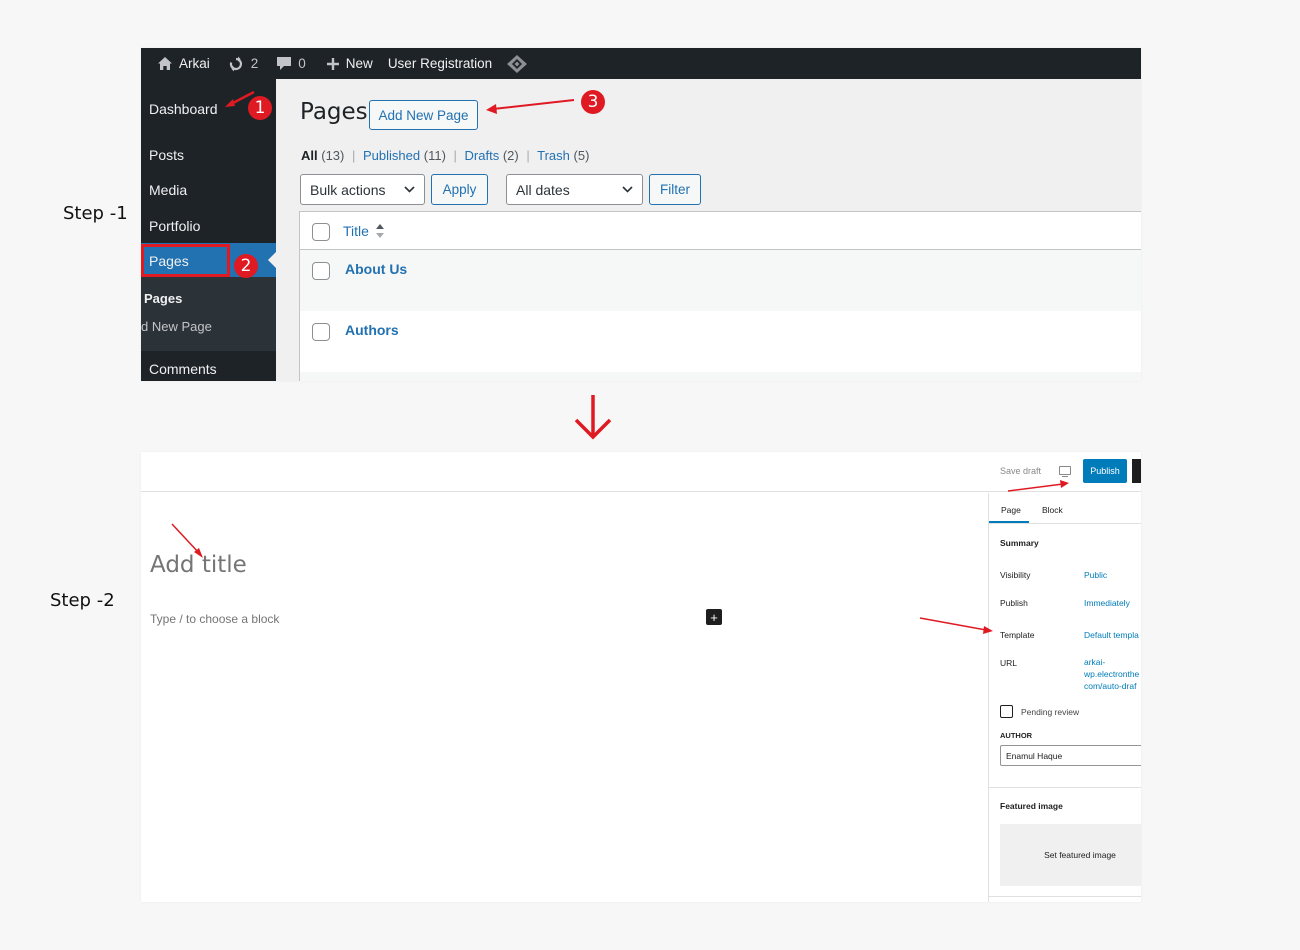 The width and height of the screenshot is (1300, 950). I want to click on apply-button: Apply, so click(459, 189).